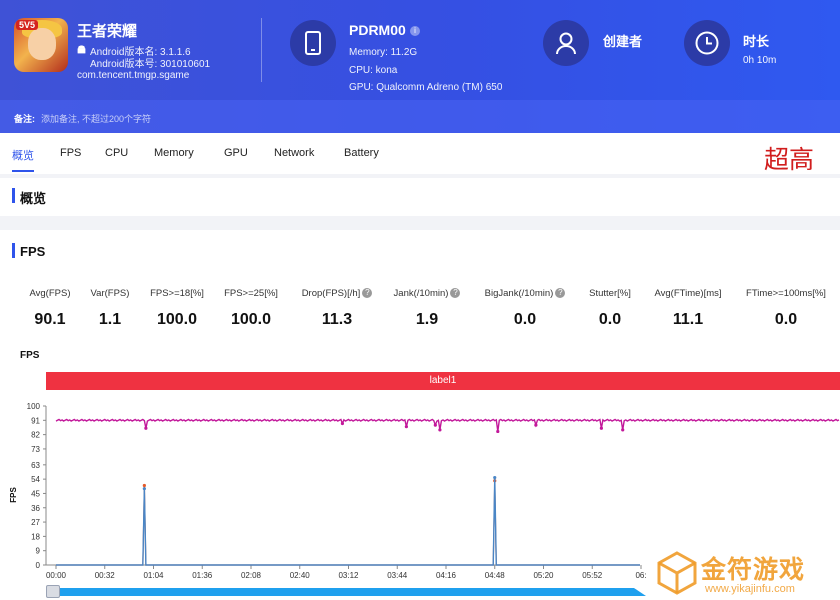 This screenshot has height=600, width=840. Describe the element at coordinates (174, 153) in the screenshot. I see `tab-memory: Memory` at that location.